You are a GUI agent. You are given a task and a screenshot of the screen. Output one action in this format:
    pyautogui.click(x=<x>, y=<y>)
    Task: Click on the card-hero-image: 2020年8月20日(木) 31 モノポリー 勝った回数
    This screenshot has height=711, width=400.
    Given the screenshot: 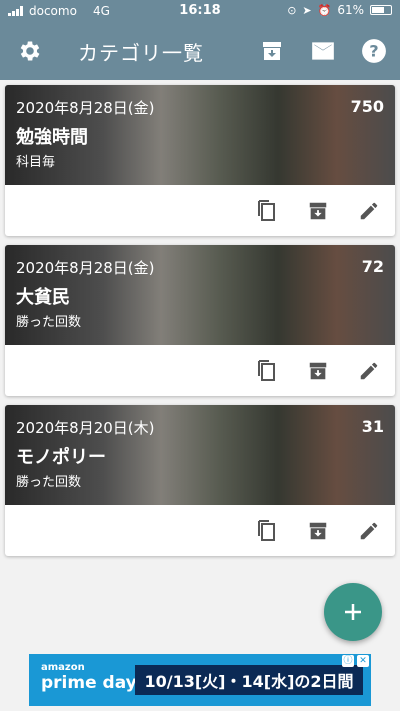 What is the action you would take?
    pyautogui.click(x=200, y=455)
    